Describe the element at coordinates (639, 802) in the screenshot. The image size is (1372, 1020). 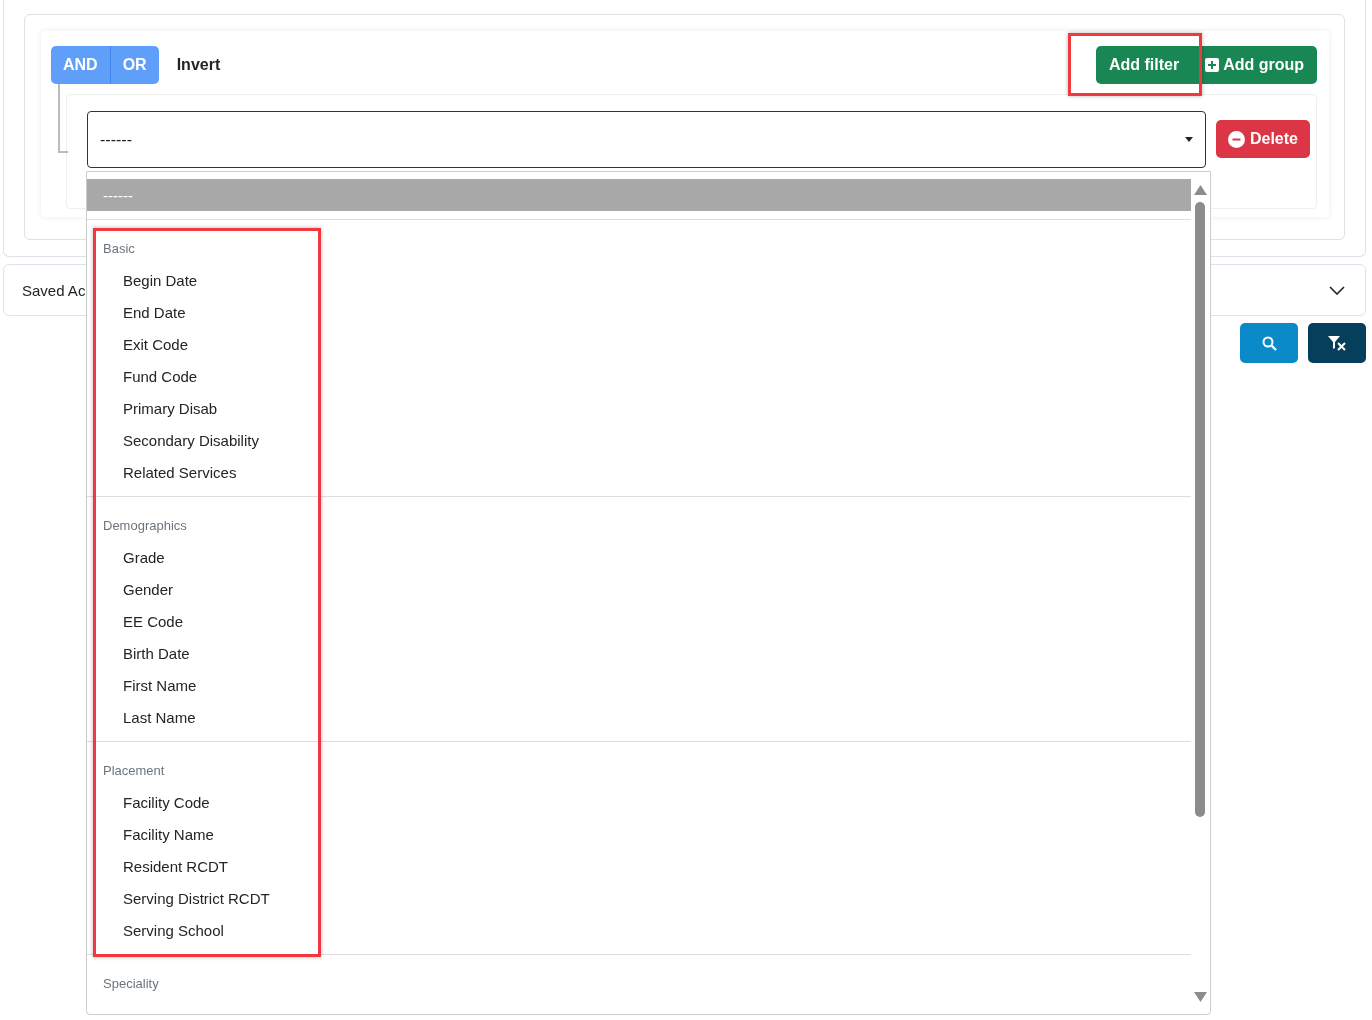
I see `dropdown-option: Facility Code` at that location.